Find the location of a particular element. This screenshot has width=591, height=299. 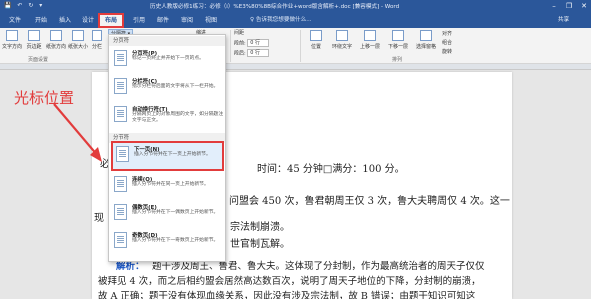

tab-file: 文件 is located at coordinates (15, 20).